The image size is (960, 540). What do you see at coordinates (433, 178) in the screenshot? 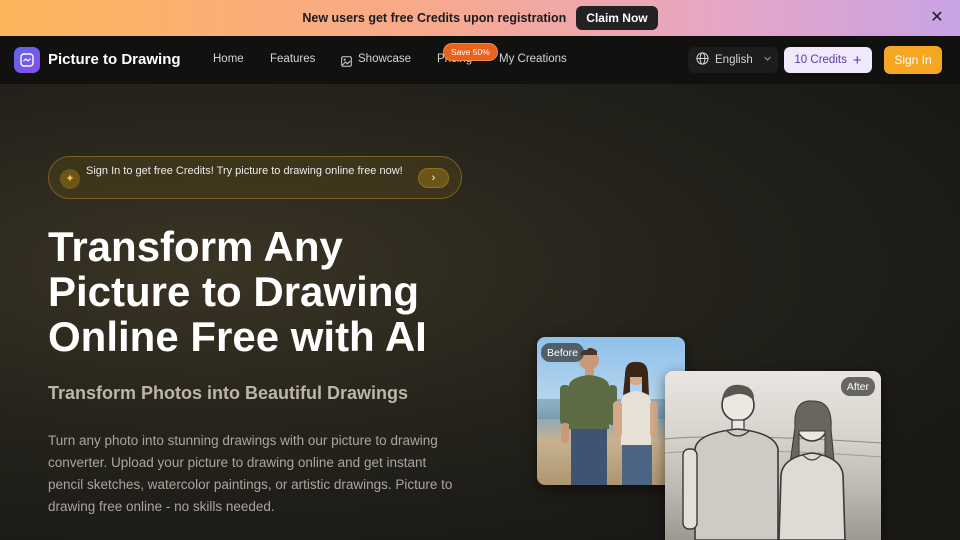
I see `chevron-right-icon: ›` at bounding box center [433, 178].